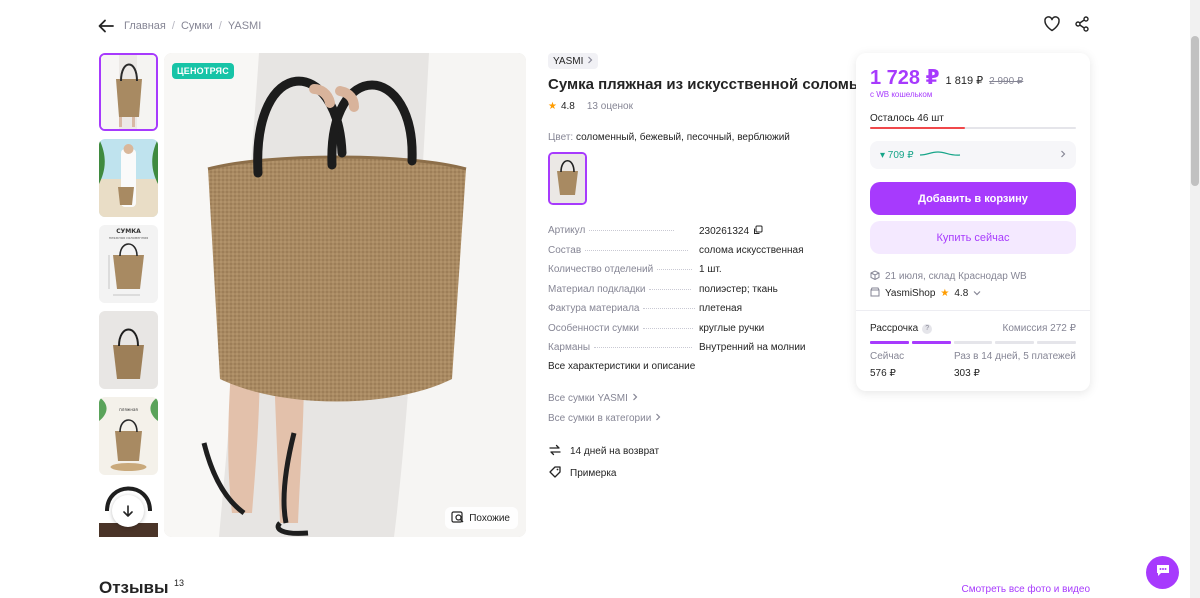  What do you see at coordinates (721, 308) in the screenshot?
I see `spec-value: плетеная` at bounding box center [721, 308].